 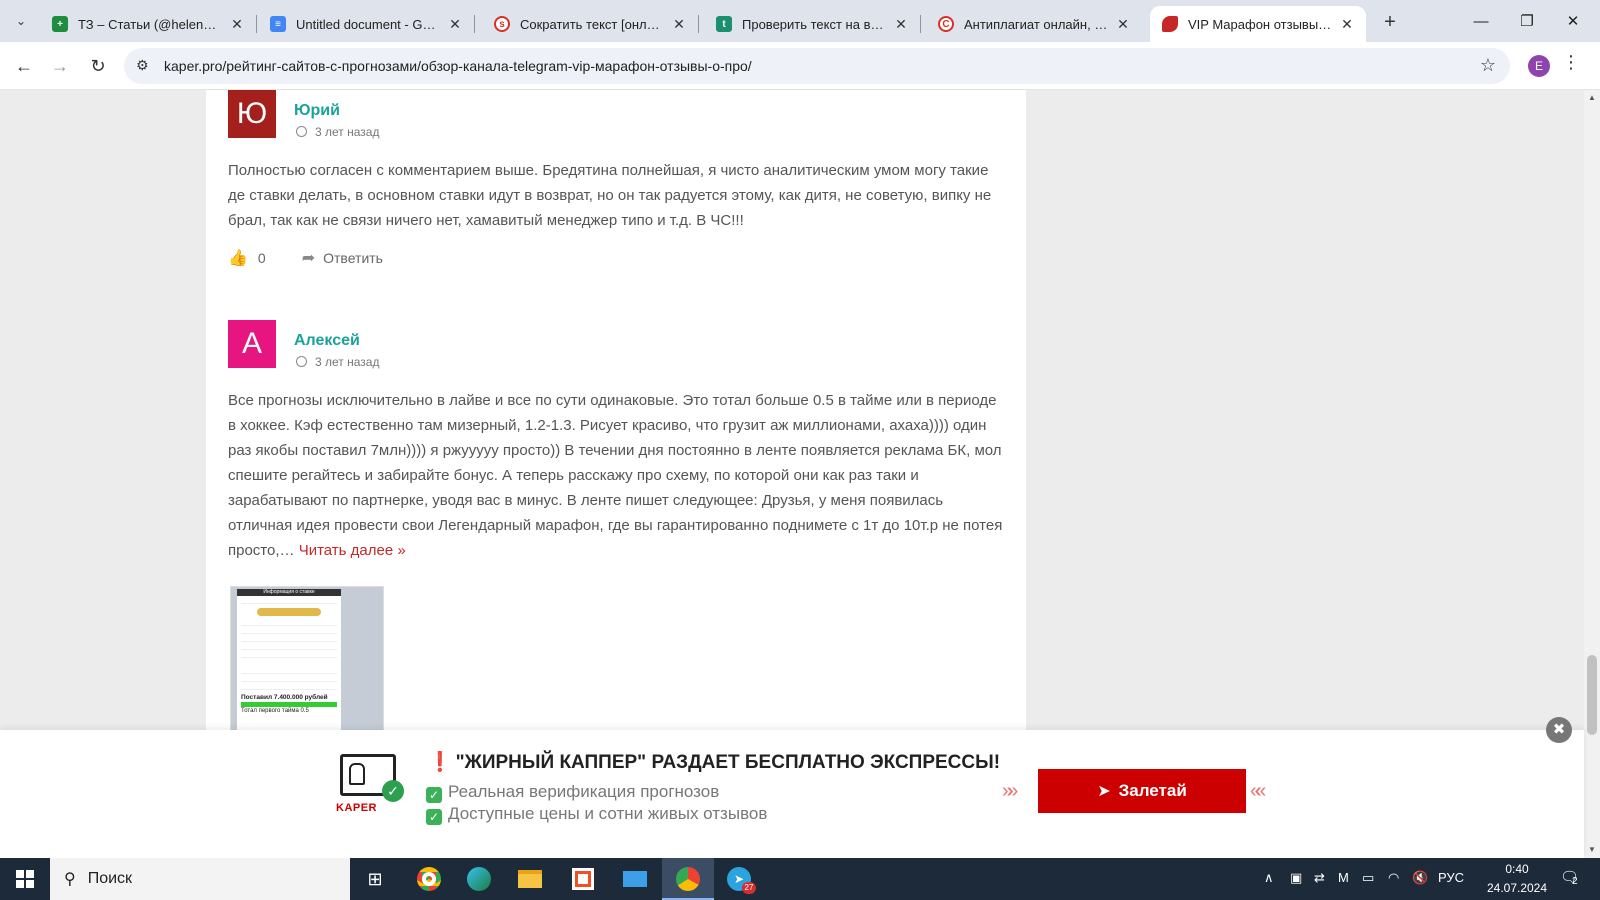 I want to click on screenshot-header: Информация о ставке, so click(x=289, y=592).